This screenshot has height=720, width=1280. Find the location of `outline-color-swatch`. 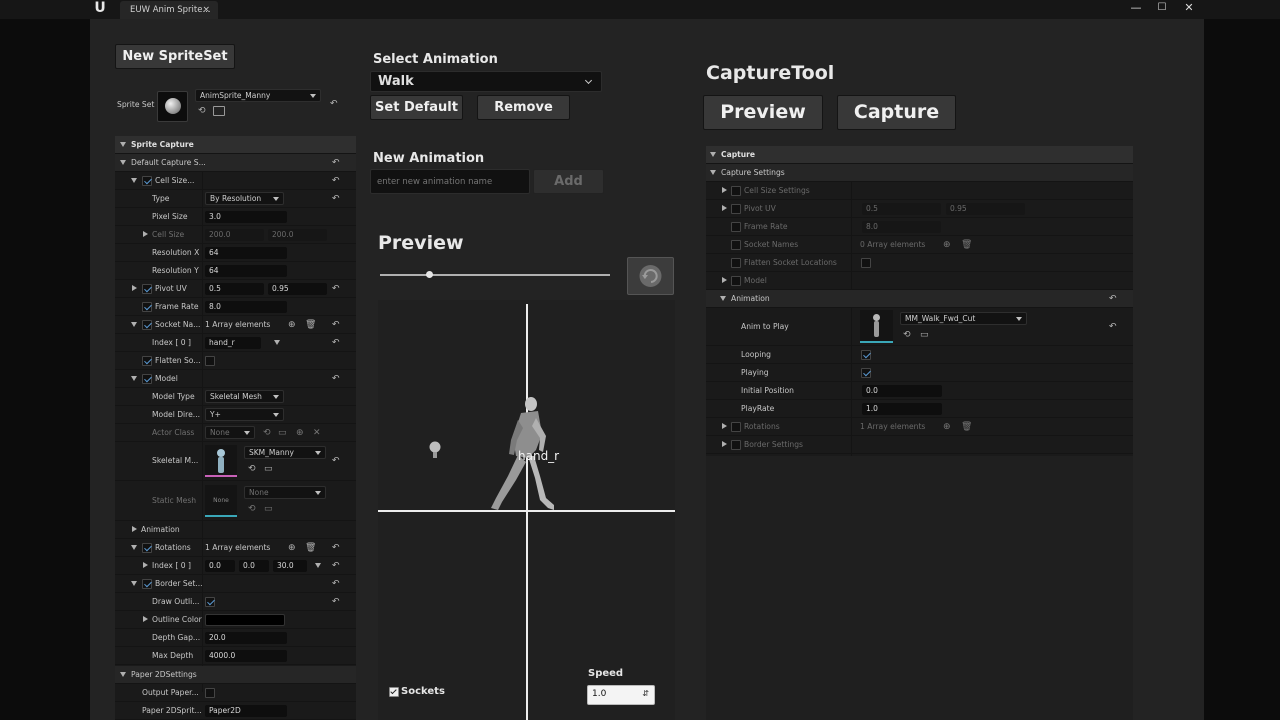

outline-color-swatch is located at coordinates (245, 620).